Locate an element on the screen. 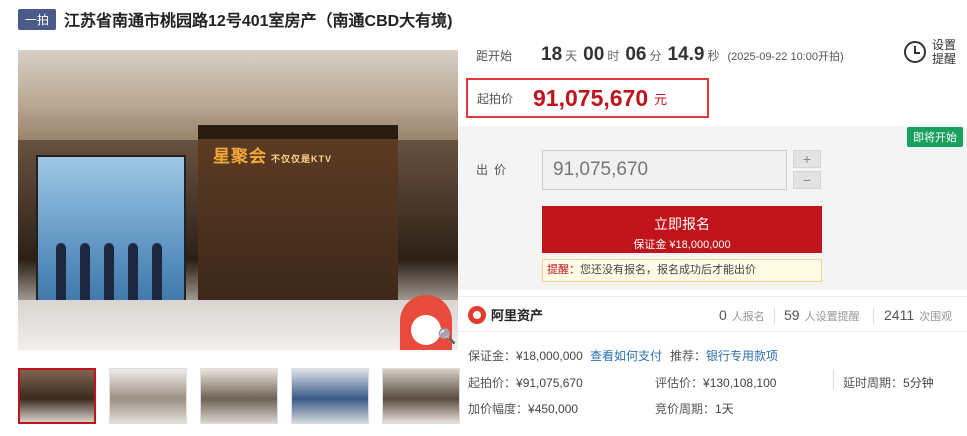 This screenshot has height=436, width=967. bid-label: 出价 is located at coordinates (494, 170).